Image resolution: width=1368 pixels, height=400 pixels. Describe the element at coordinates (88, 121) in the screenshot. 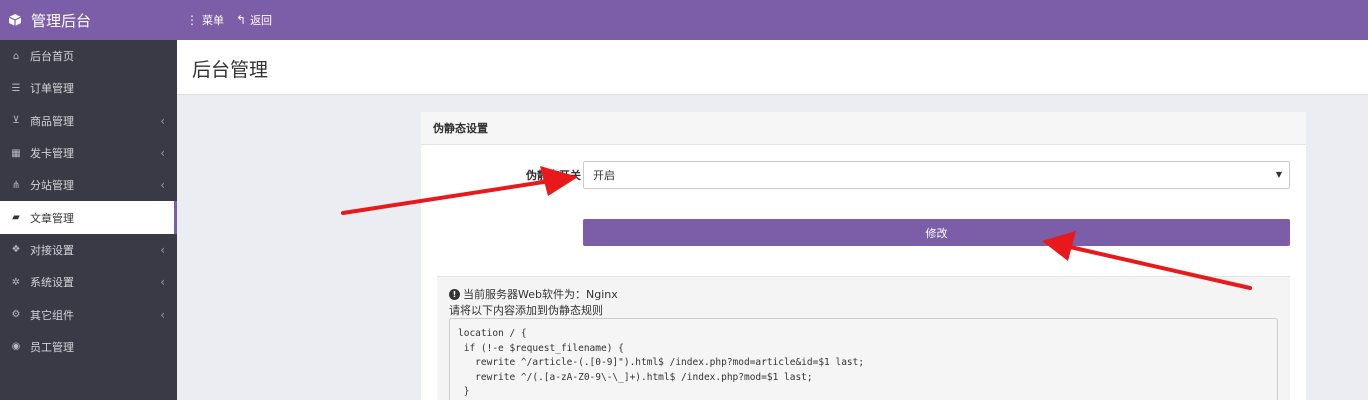

I see `sidebar-item-2: ⊻ 商品管理 ‹` at that location.